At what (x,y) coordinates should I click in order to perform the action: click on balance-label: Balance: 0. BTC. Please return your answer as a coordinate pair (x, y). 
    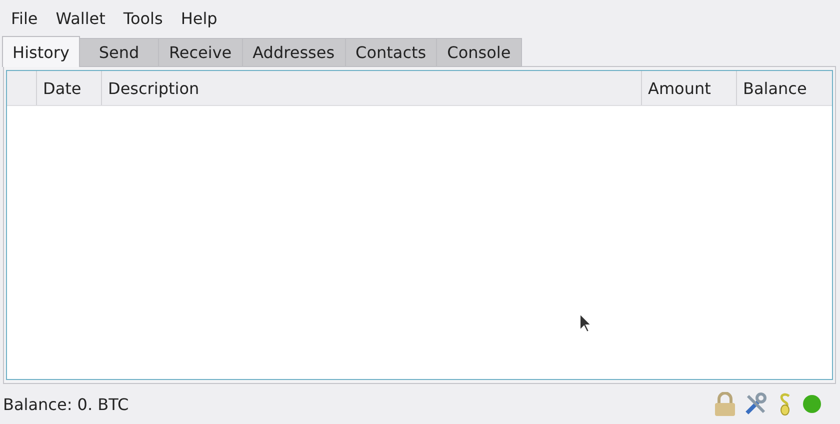
    Looking at the image, I should click on (66, 404).